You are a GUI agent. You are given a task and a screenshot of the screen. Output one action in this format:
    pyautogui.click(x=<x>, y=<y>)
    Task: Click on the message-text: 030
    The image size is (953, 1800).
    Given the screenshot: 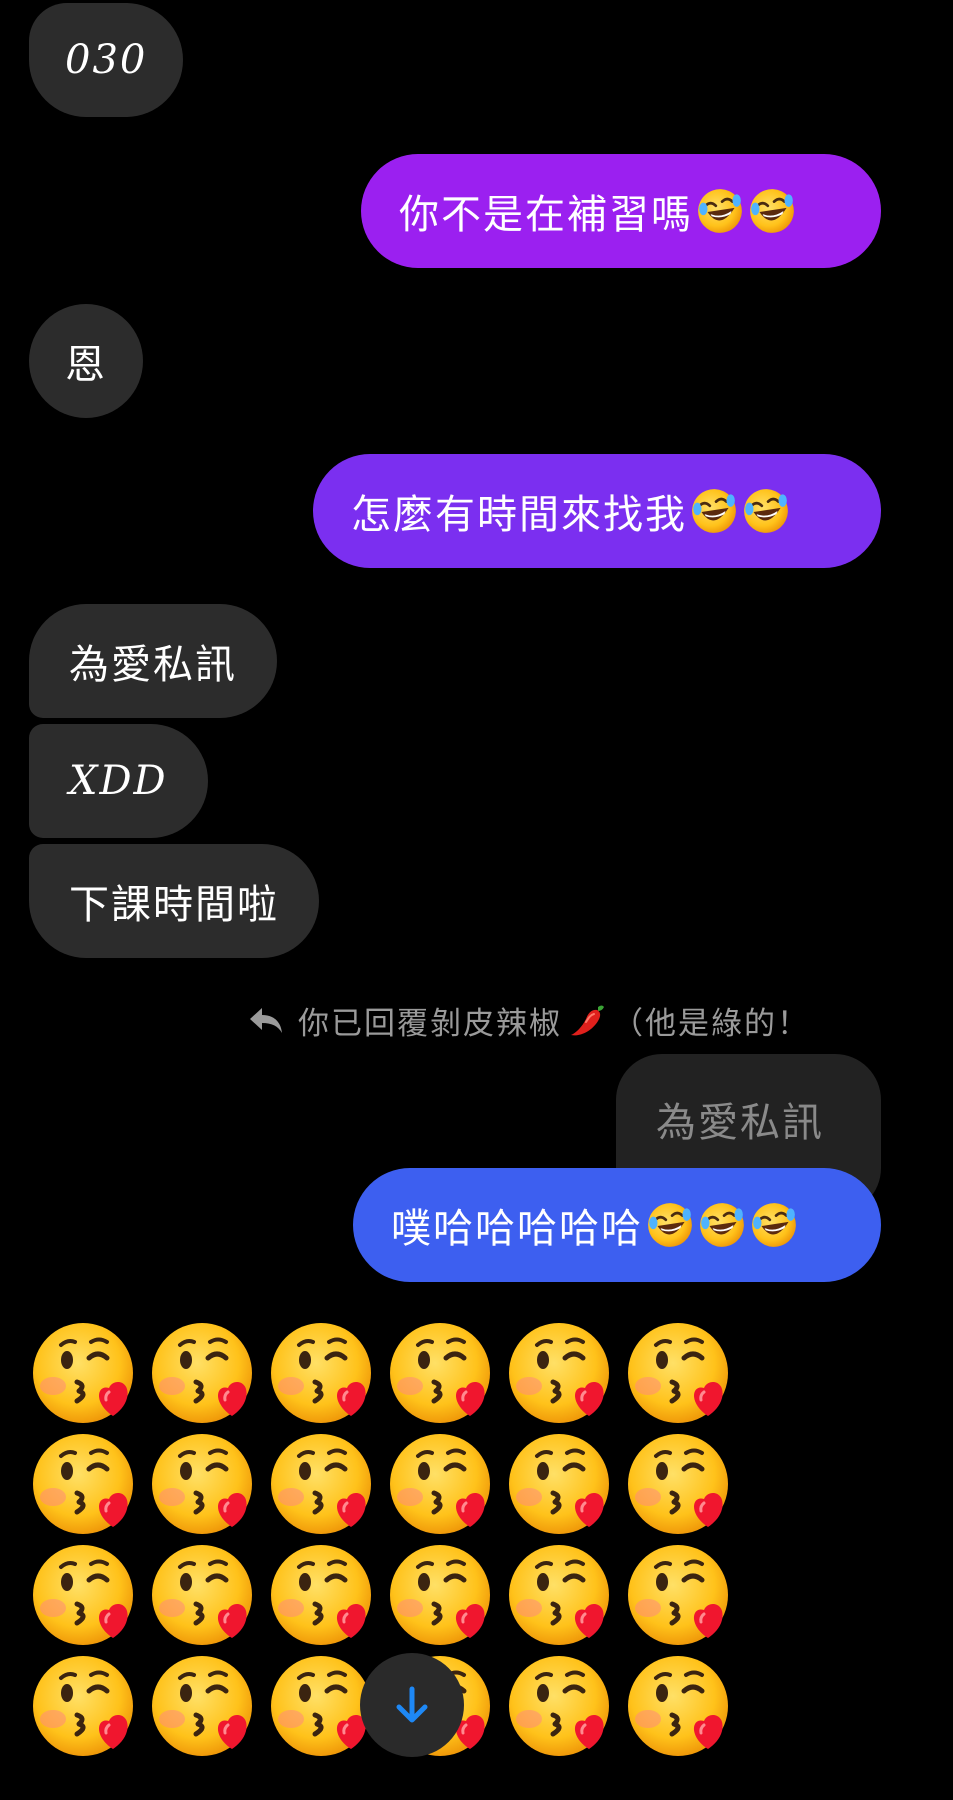 What is the action you would take?
    pyautogui.click(x=106, y=60)
    